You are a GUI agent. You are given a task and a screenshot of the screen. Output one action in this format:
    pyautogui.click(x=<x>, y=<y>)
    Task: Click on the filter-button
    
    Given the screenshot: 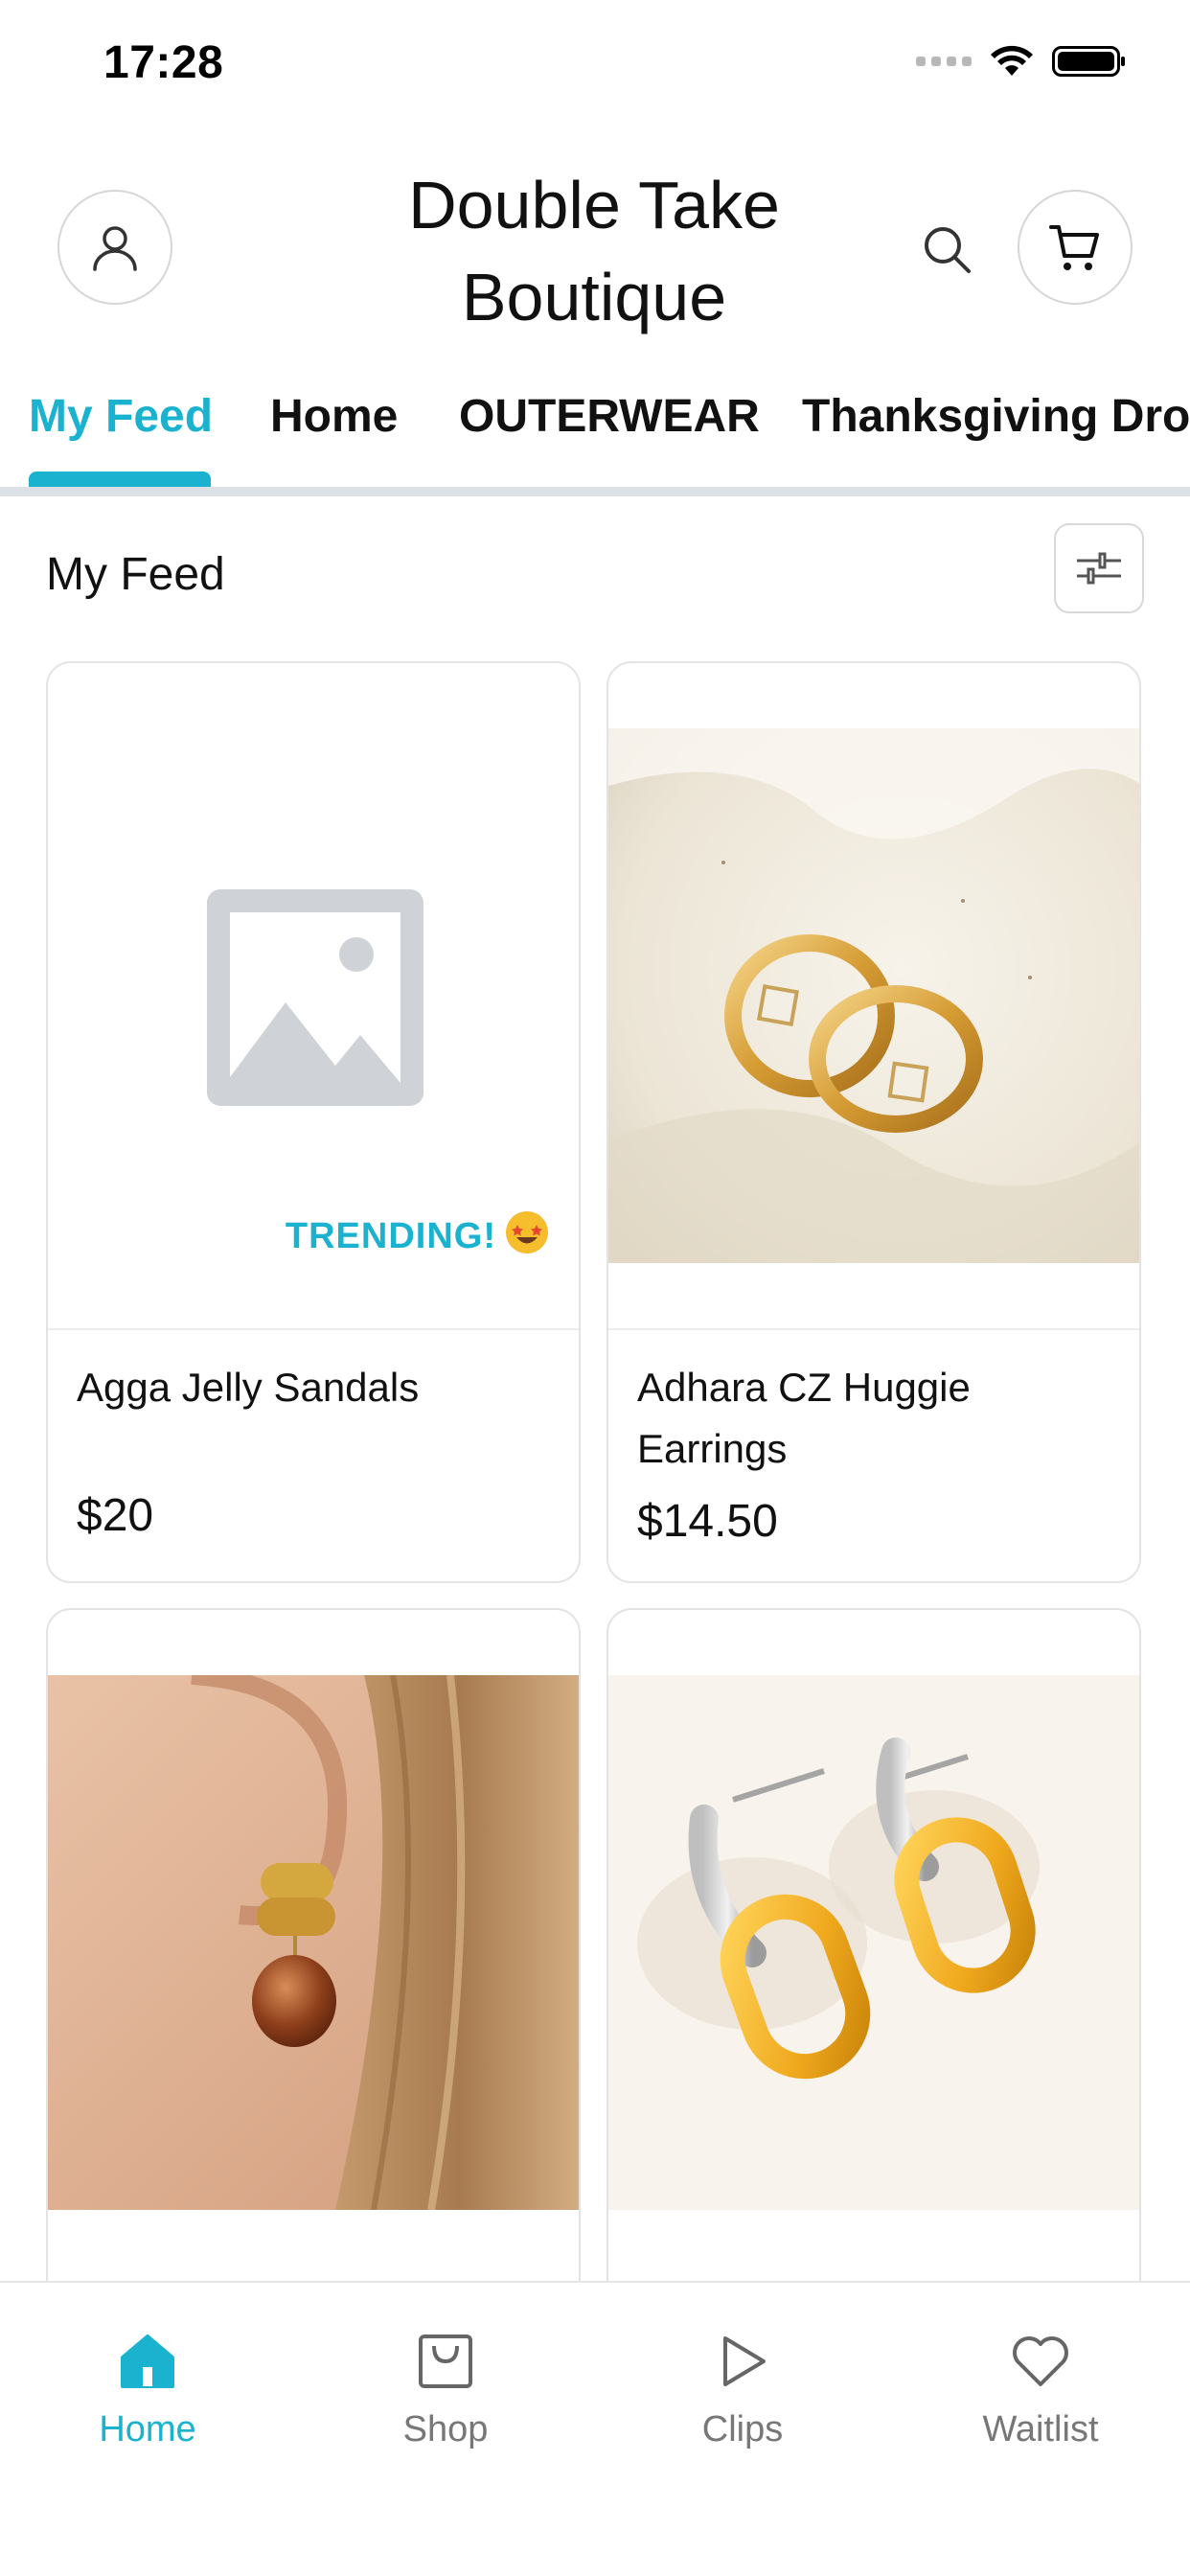 What is the action you would take?
    pyautogui.click(x=1099, y=568)
    